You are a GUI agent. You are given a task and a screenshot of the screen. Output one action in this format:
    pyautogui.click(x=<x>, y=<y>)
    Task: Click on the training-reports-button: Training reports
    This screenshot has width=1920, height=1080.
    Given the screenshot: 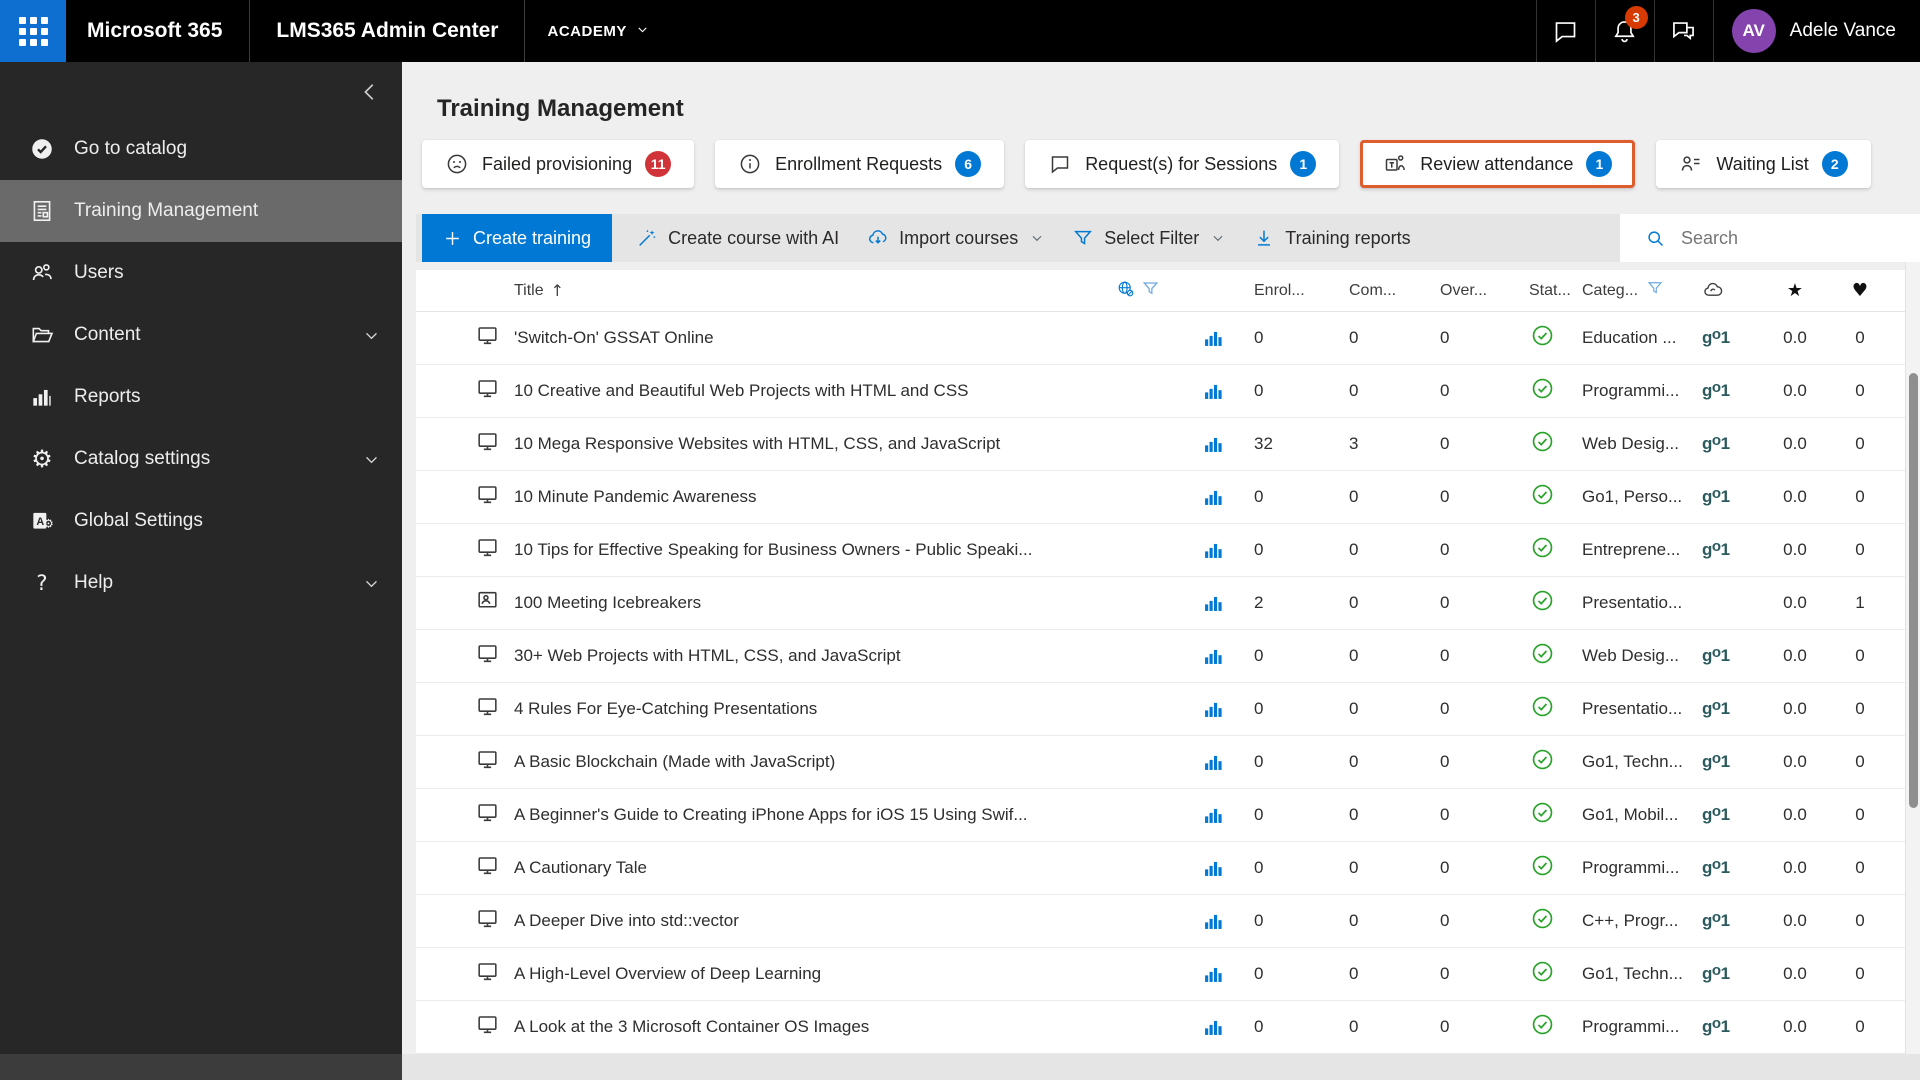 What is the action you would take?
    pyautogui.click(x=1331, y=238)
    